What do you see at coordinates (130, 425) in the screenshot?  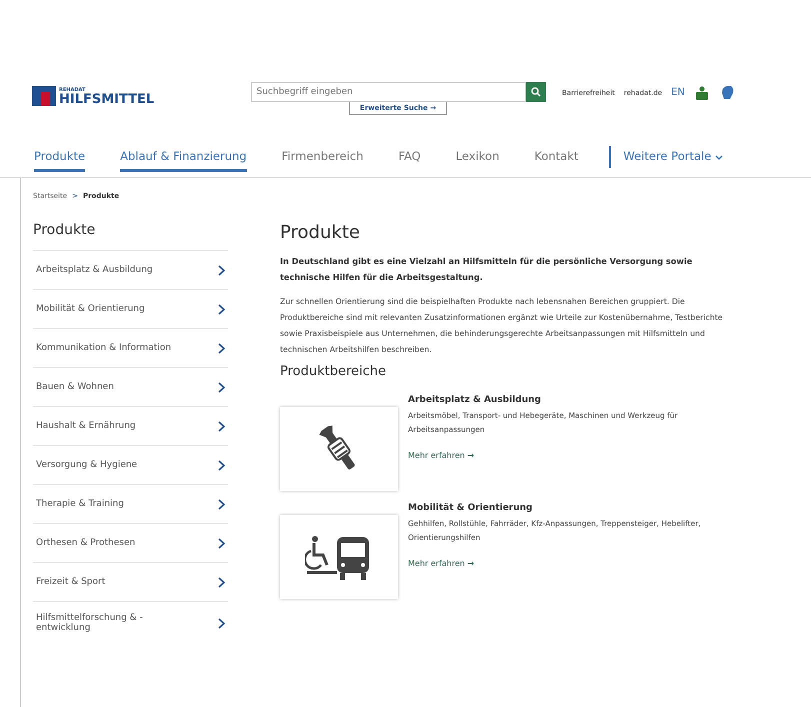 I see `sidebar-item: Haushalt & Ernährung` at bounding box center [130, 425].